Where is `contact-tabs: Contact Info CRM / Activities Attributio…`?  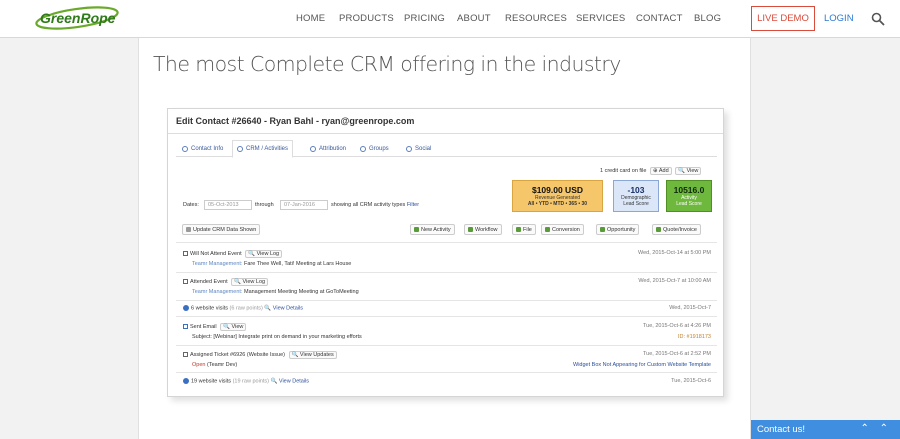 contact-tabs: Contact Info CRM / Activities Attributio… is located at coordinates (446, 149).